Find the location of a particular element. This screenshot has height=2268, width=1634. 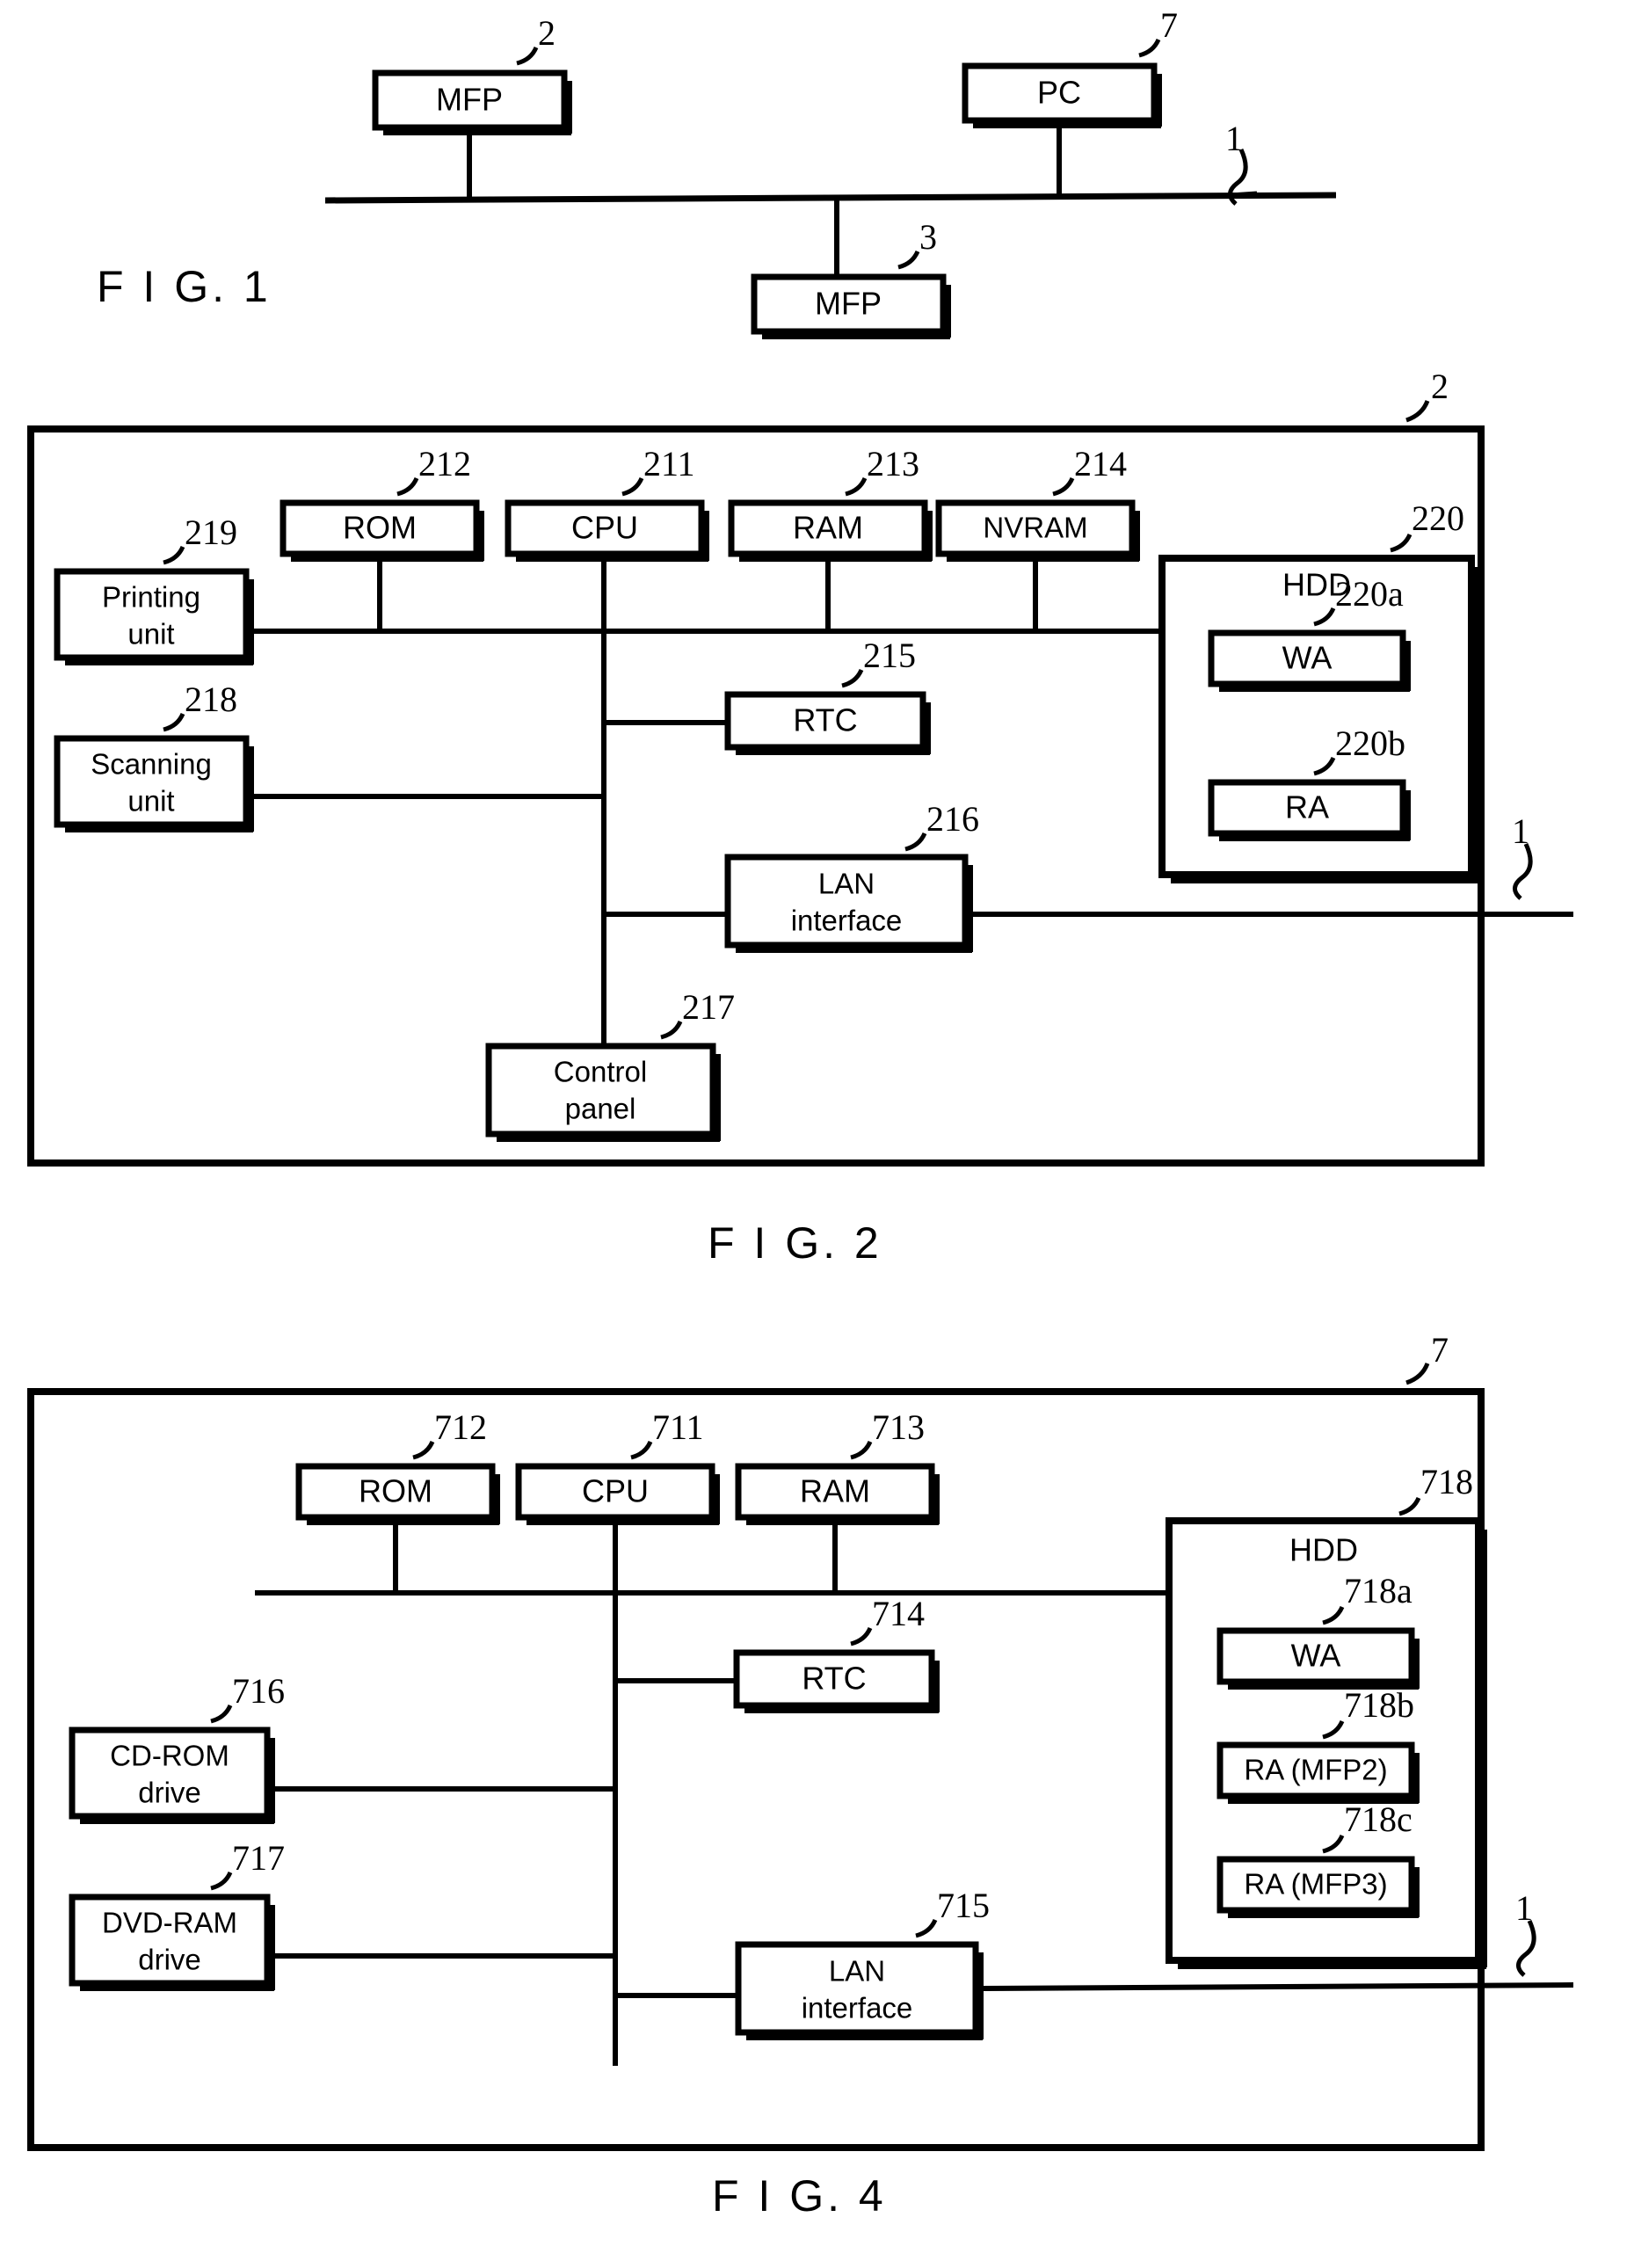

fig4-node-cdrom-drive-ref: 716 is located at coordinates (258, 1691).